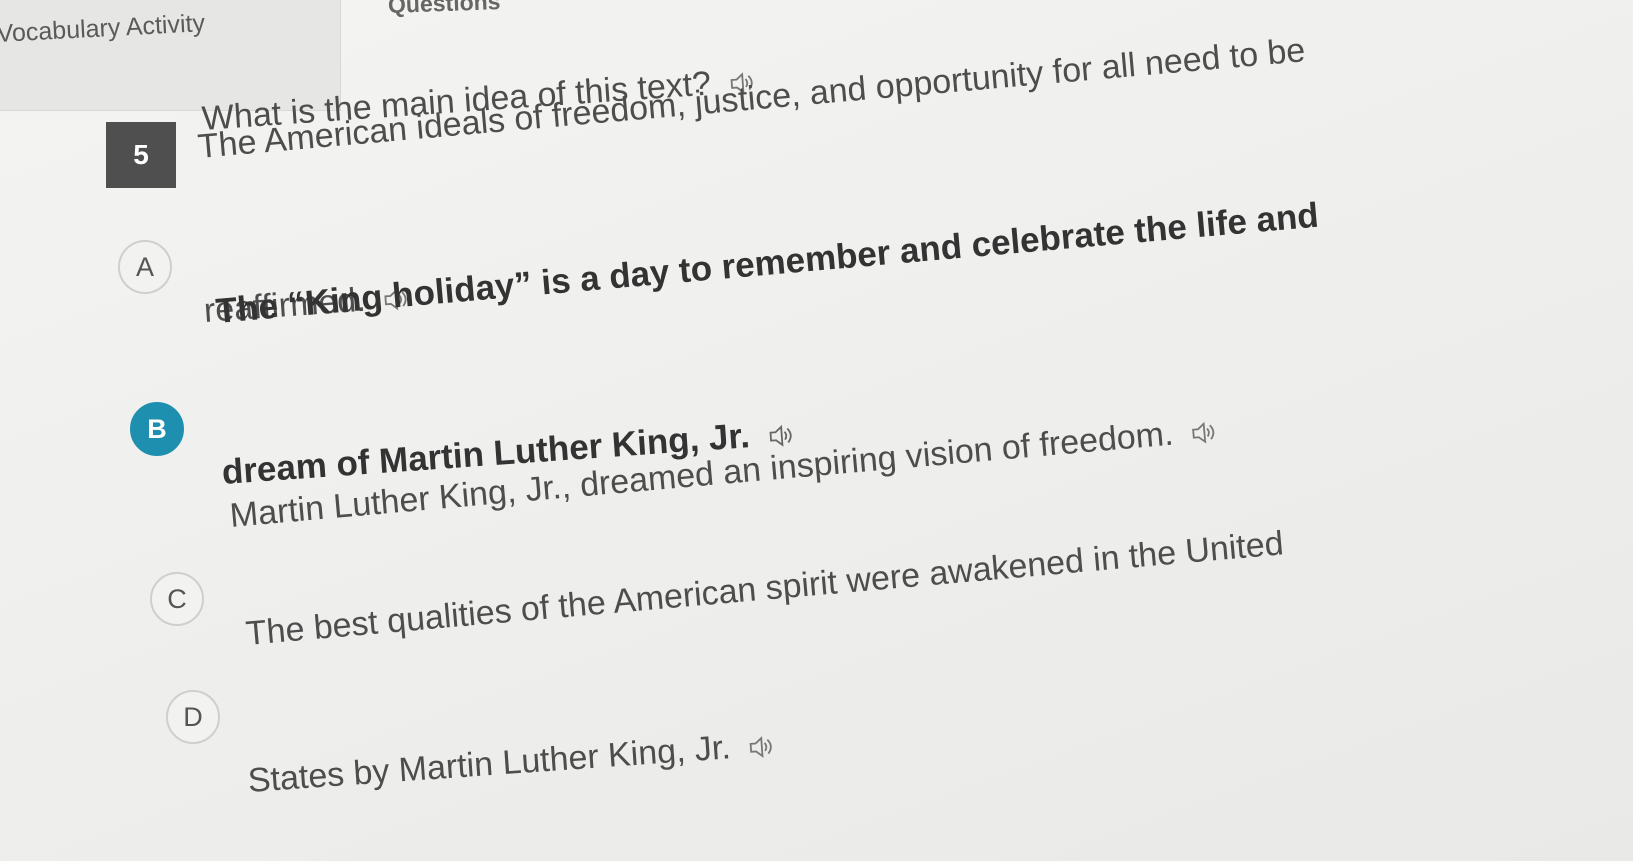 The width and height of the screenshot is (1633, 861). I want to click on option-a-badge: A, so click(145, 267).